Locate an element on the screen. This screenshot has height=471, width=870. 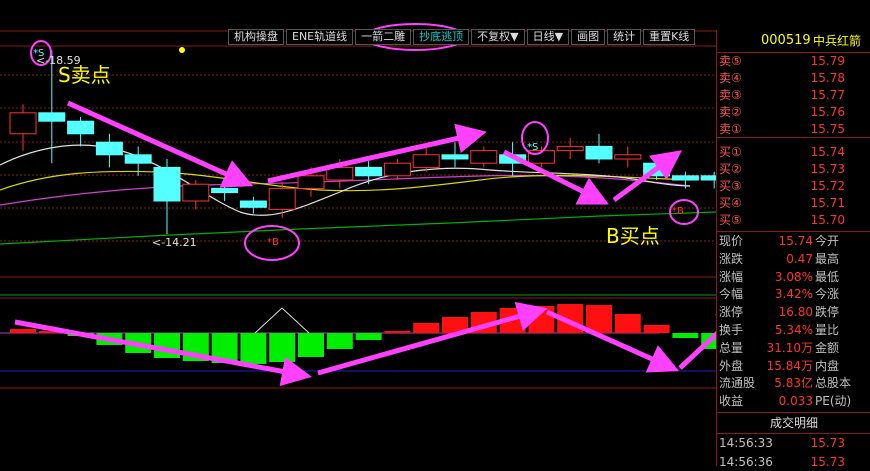
row-value: 15.78 is located at coordinates (827, 78).